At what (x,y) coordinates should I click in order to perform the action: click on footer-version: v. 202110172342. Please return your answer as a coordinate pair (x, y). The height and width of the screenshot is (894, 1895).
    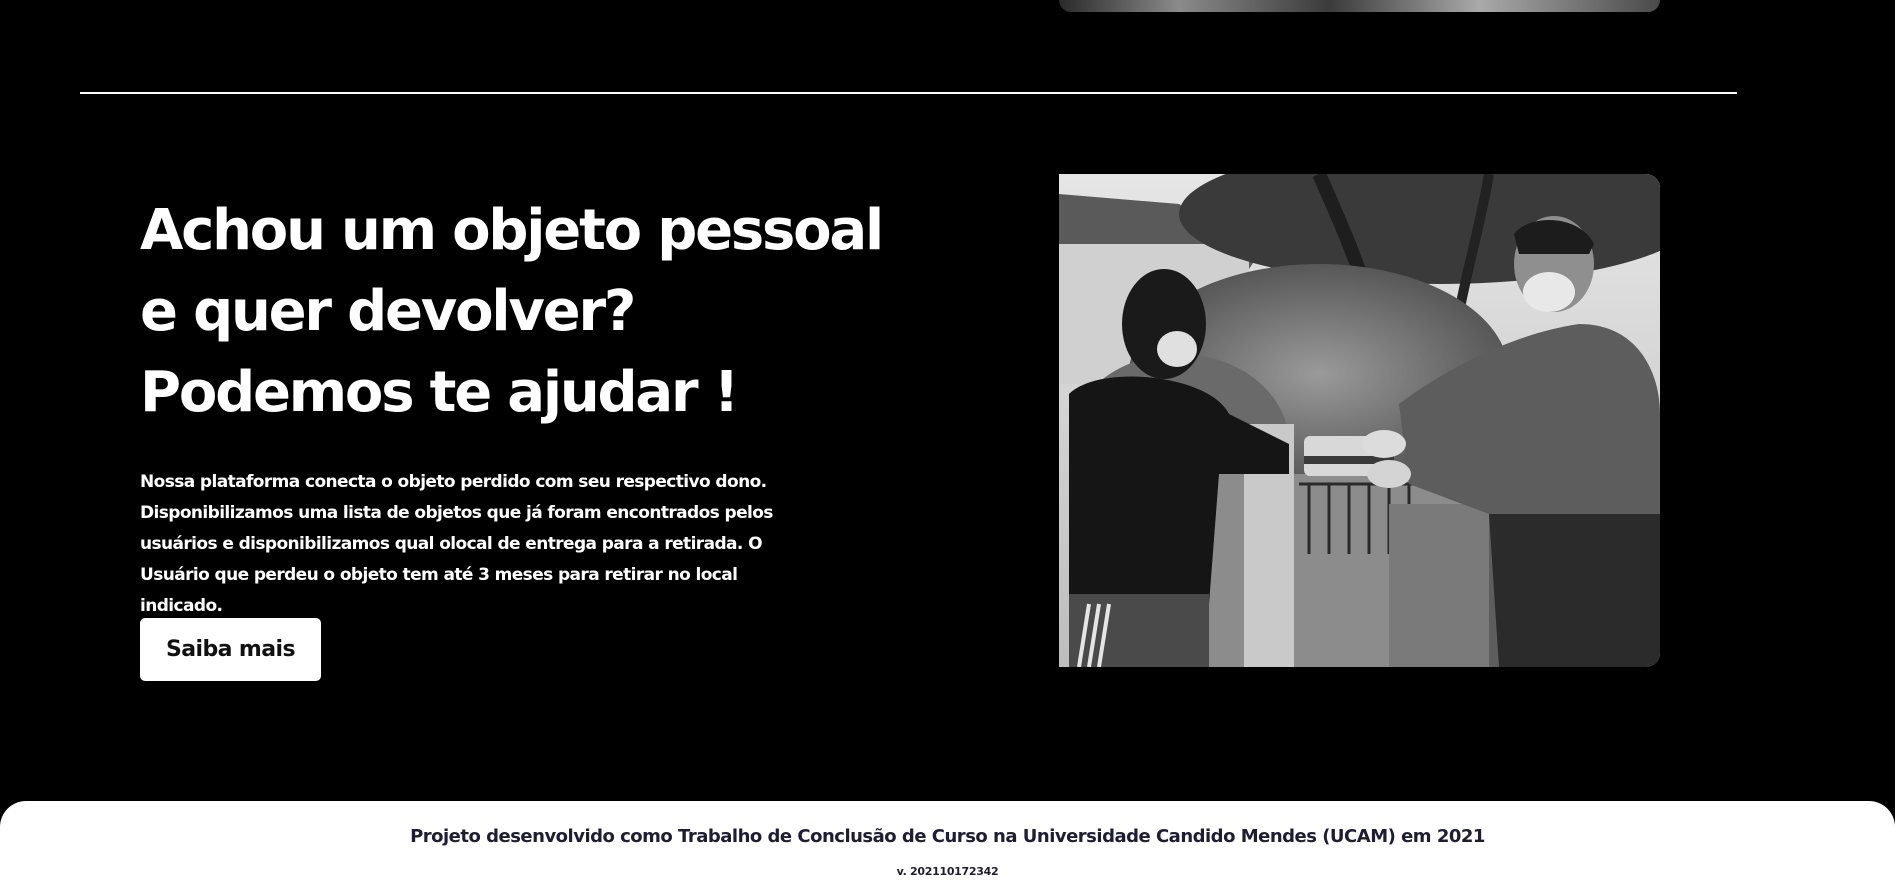
    Looking at the image, I should click on (947, 871).